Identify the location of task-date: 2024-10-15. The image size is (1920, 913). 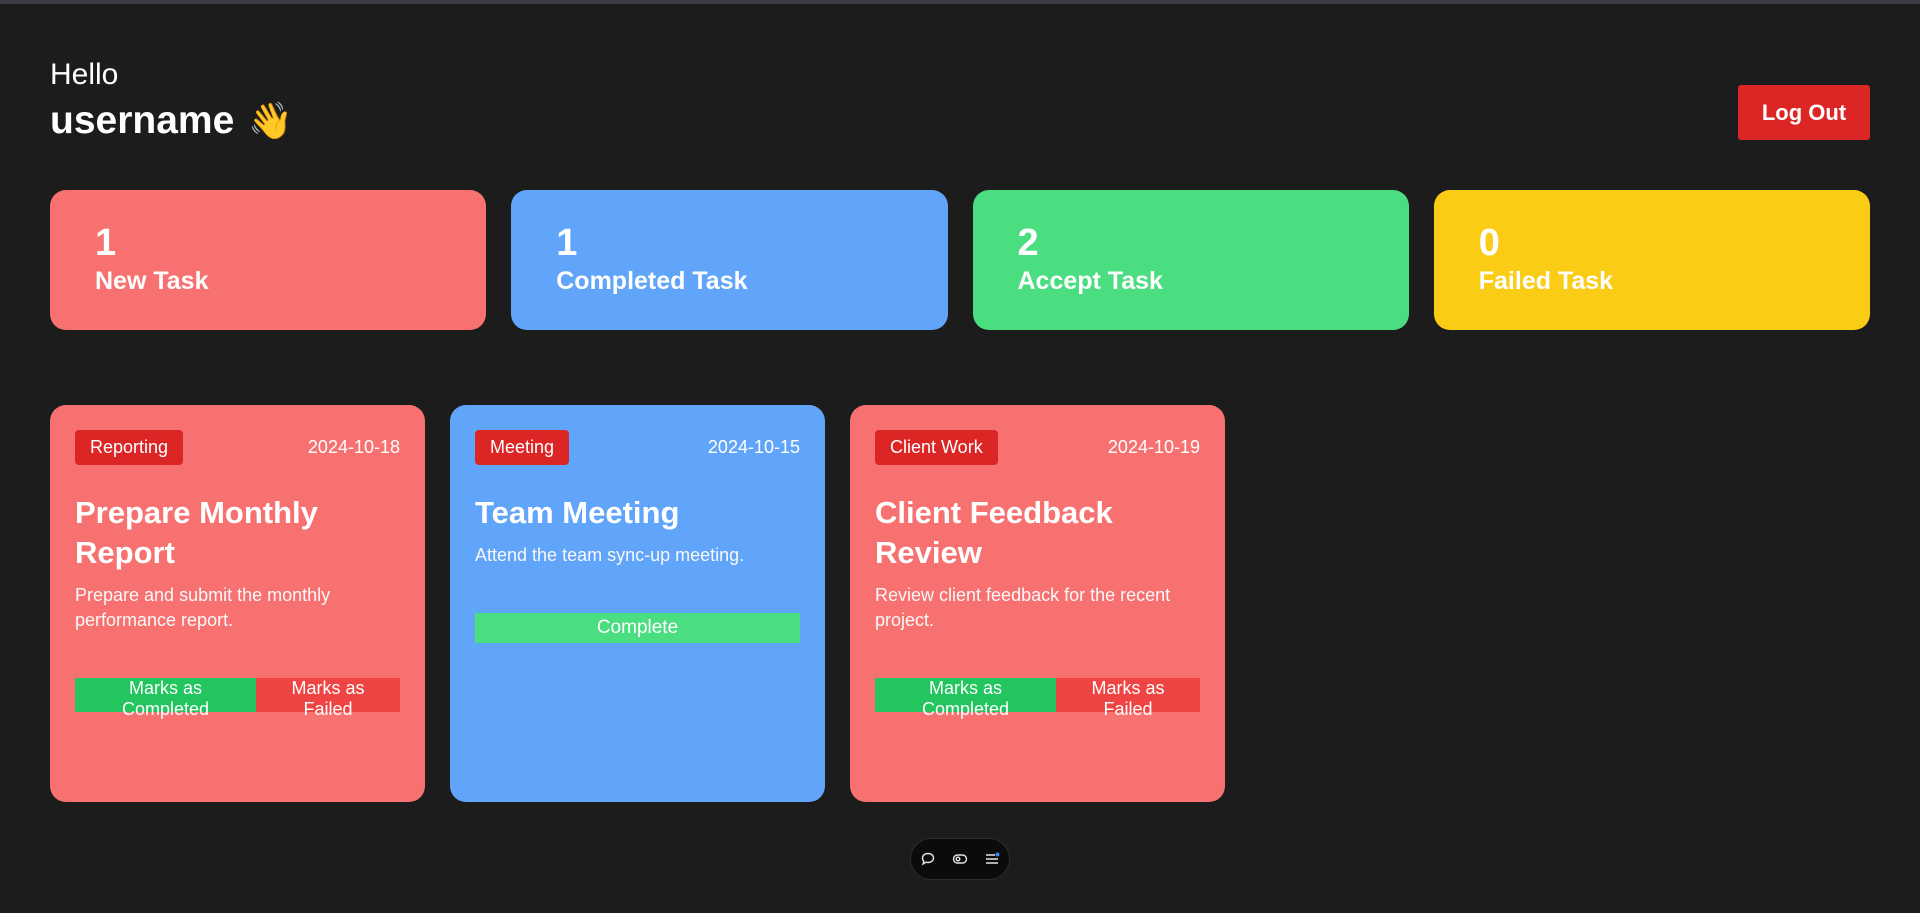
(753, 447).